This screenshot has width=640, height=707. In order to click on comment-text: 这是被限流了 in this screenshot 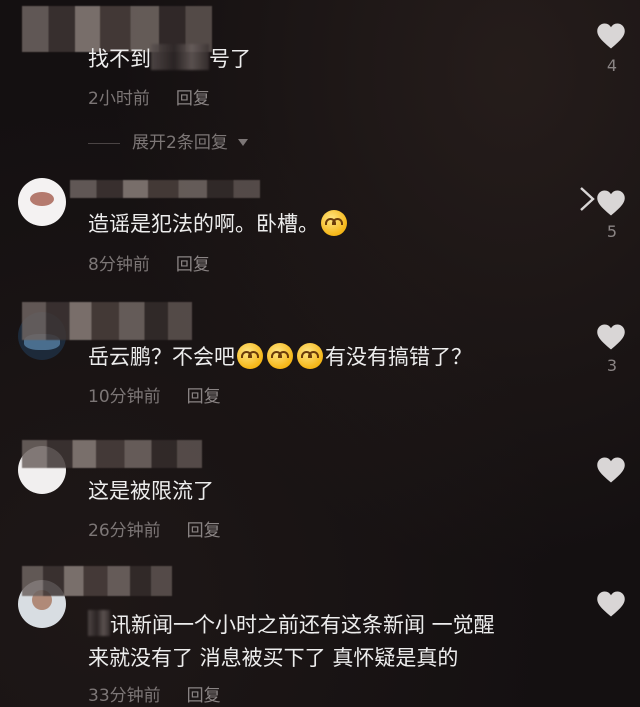, I will do `click(151, 491)`.